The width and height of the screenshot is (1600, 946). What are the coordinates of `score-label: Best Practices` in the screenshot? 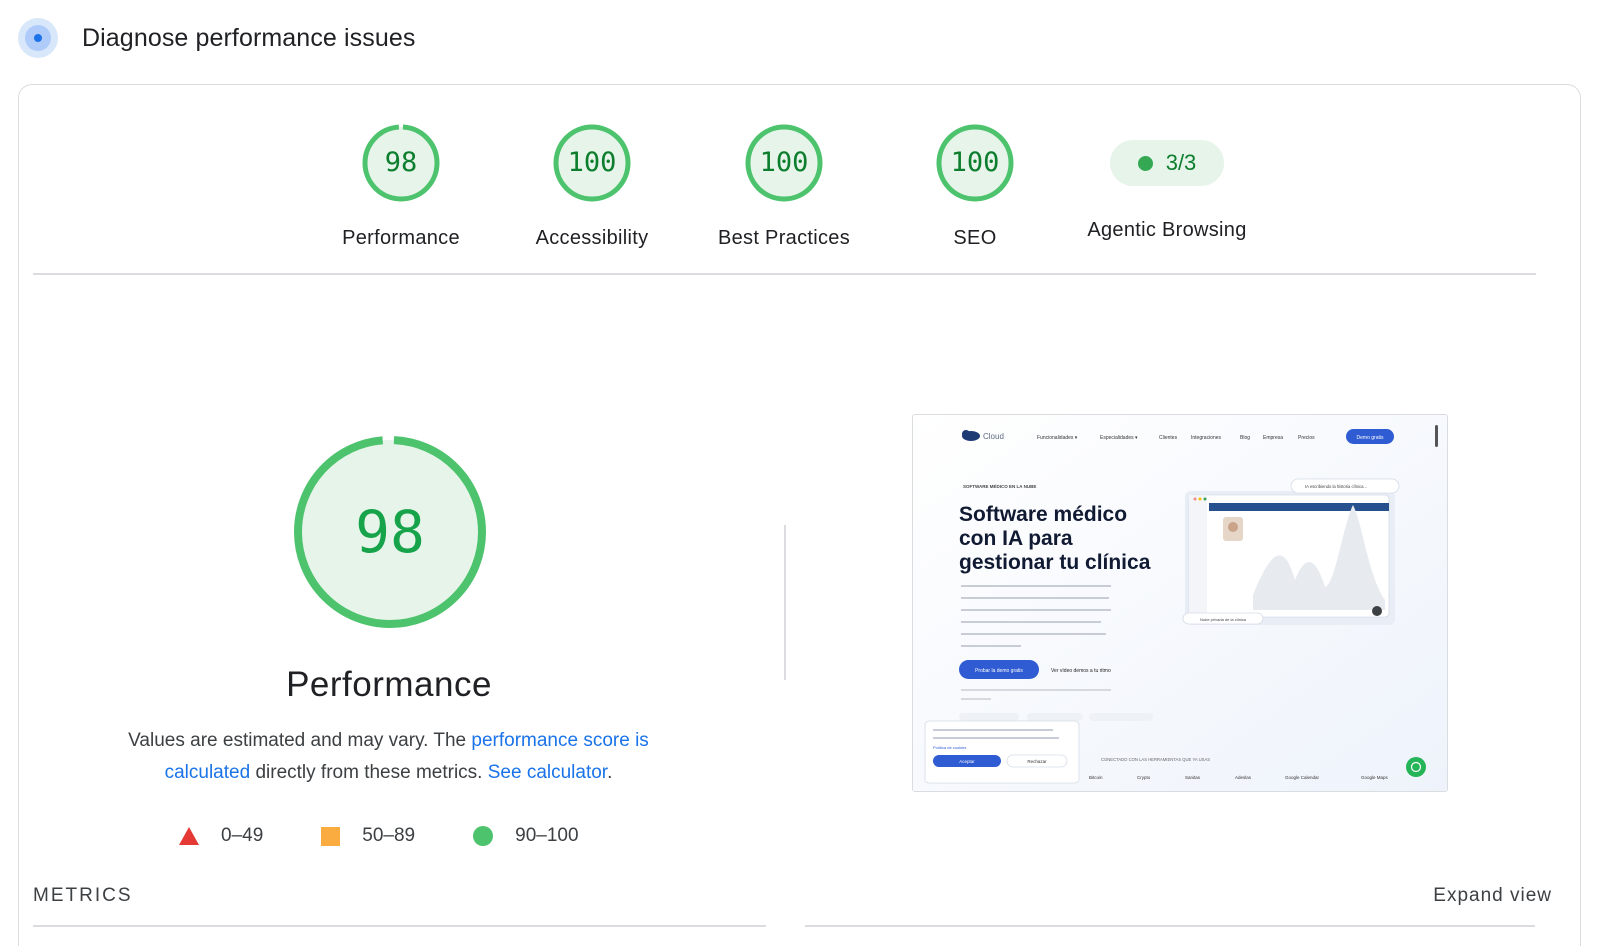 It's located at (784, 238).